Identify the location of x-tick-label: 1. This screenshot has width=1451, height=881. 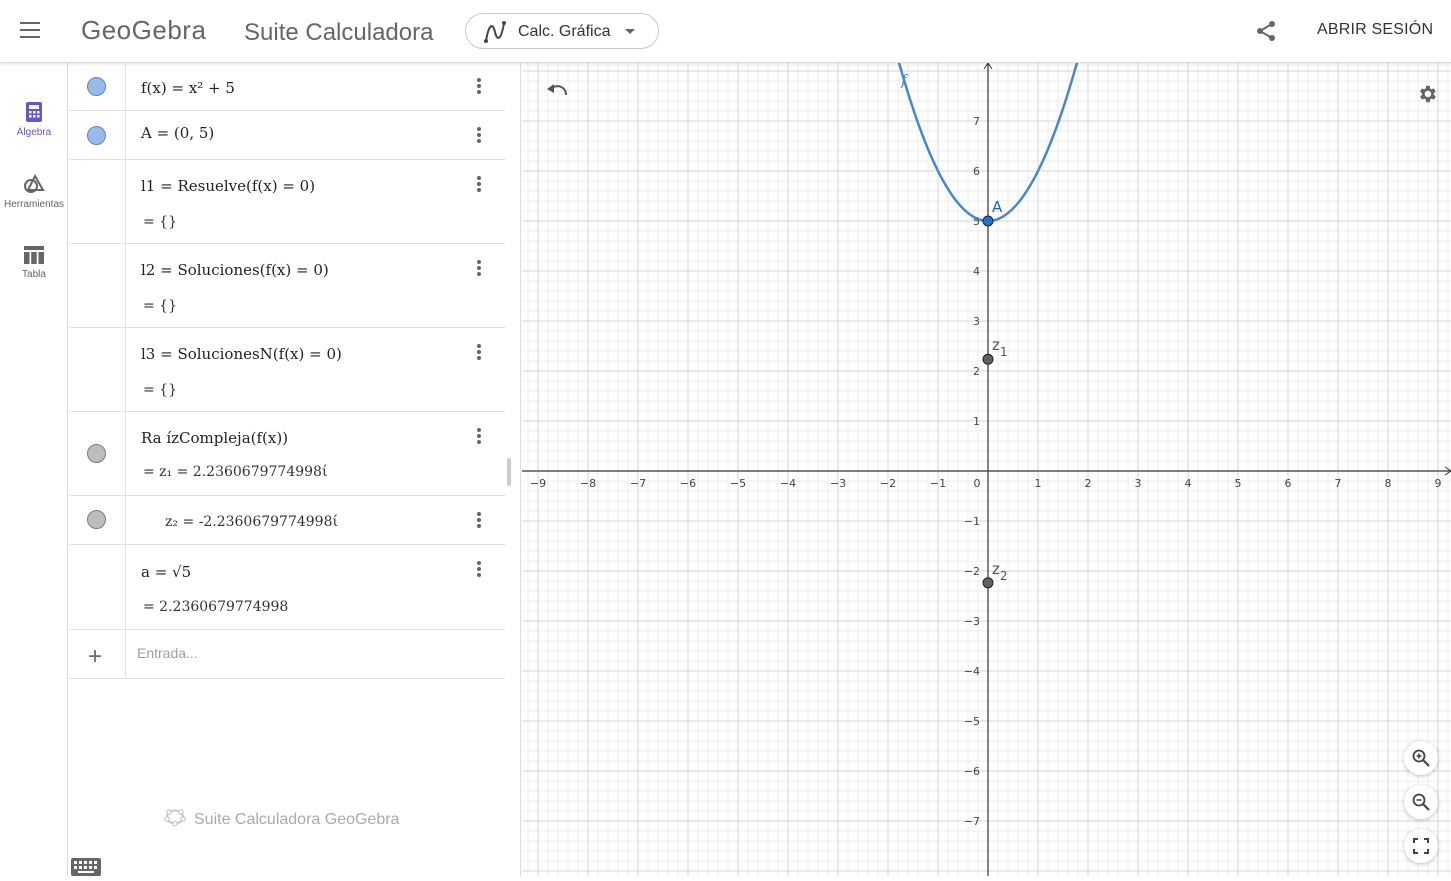
(1038, 483).